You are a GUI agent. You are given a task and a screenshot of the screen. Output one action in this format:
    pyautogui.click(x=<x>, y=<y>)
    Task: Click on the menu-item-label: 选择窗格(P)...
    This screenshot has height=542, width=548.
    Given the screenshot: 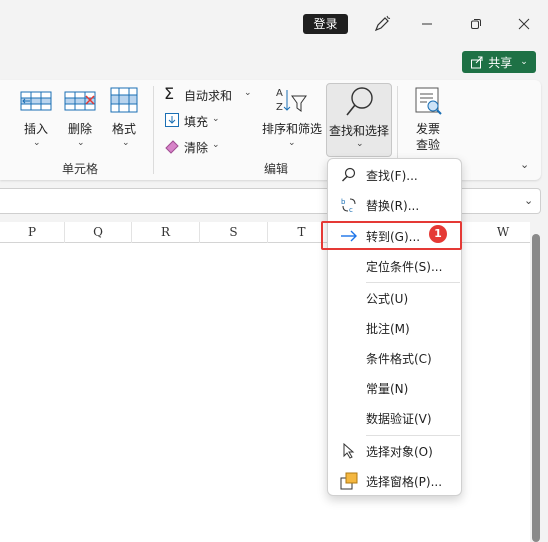 What is the action you would take?
    pyautogui.click(x=404, y=481)
    